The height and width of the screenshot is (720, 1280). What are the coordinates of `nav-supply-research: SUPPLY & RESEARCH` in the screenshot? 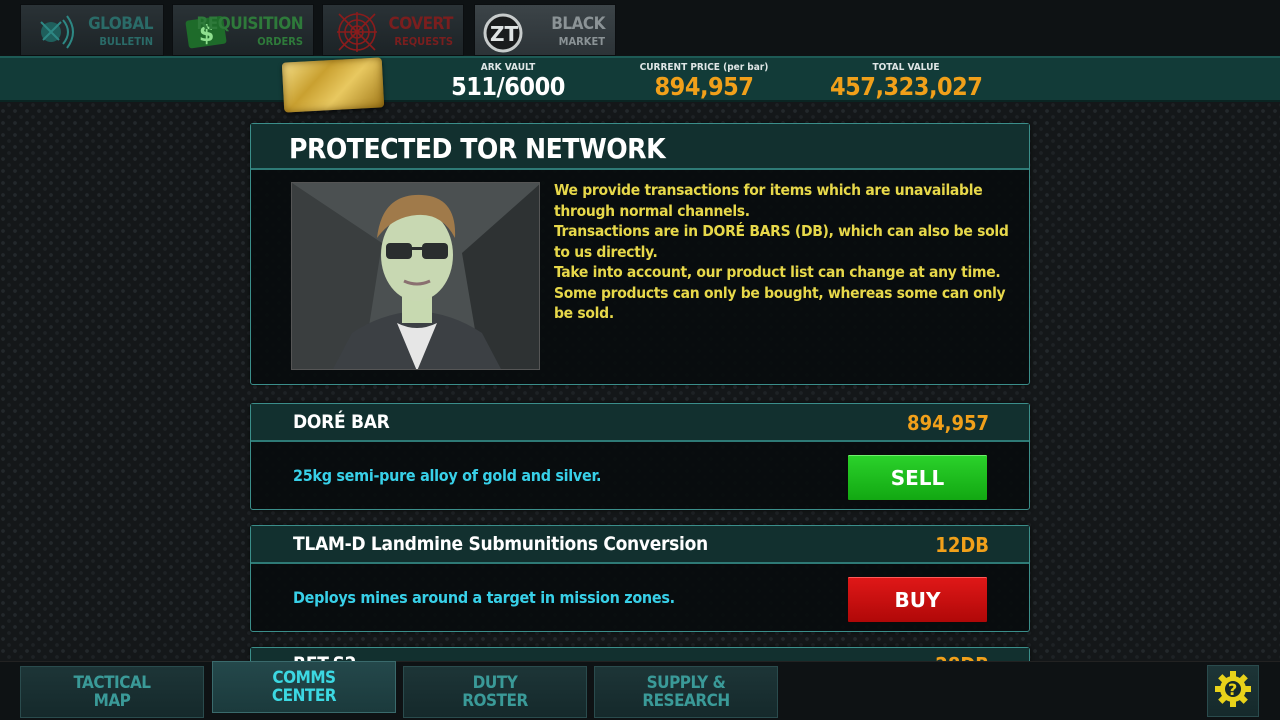 It's located at (686, 692).